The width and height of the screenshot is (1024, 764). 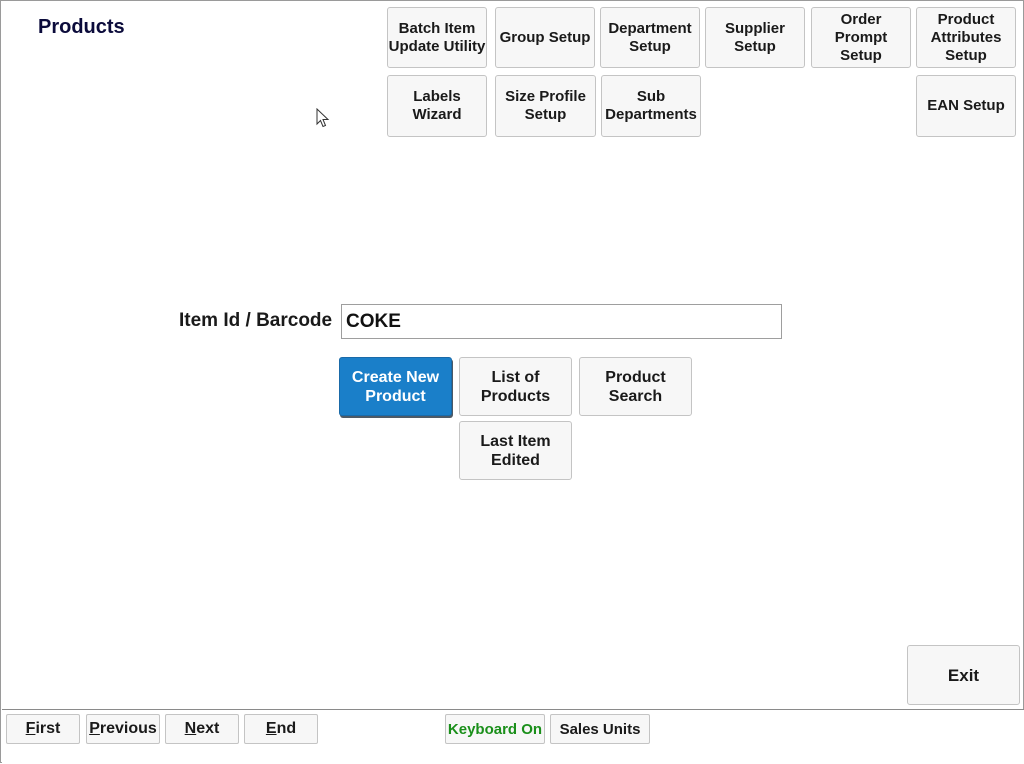 I want to click on list-of-products-button: List of Products, so click(x=515, y=386).